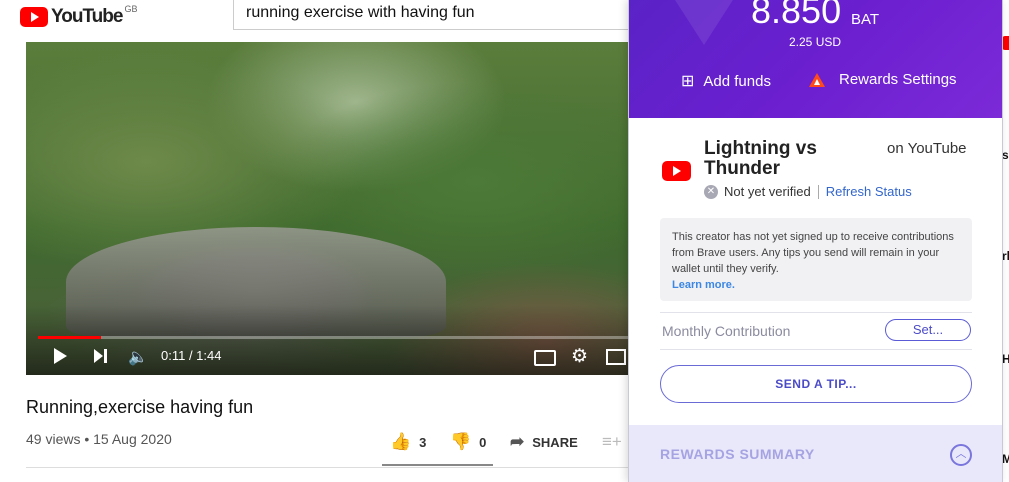 This screenshot has height=482, width=1009. Describe the element at coordinates (1005, 256) in the screenshot. I see `recommendation-edge: rl` at that location.